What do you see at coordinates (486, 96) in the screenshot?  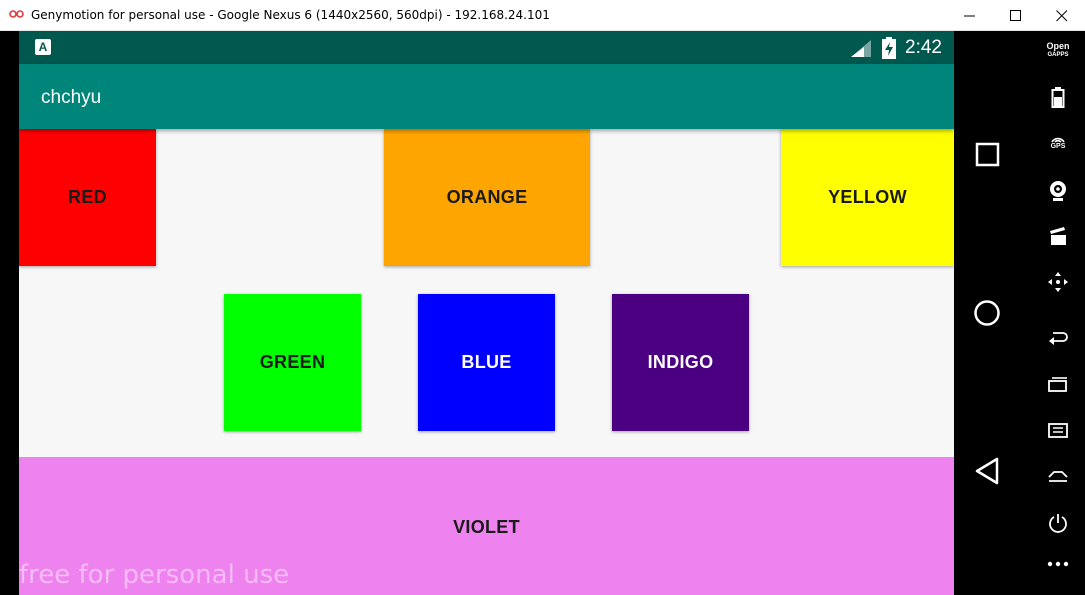 I see `app-bar: chchyu` at bounding box center [486, 96].